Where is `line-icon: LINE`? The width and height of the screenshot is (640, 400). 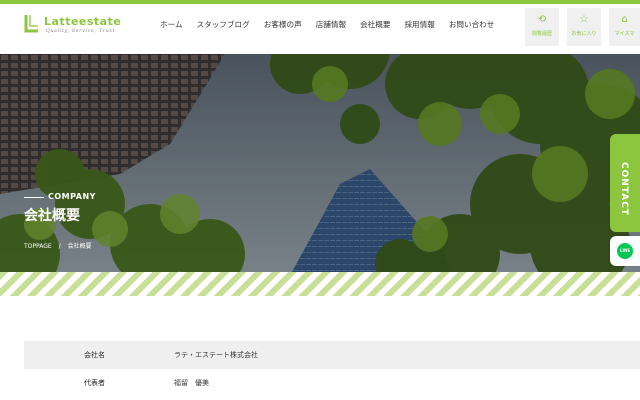
line-icon: LINE is located at coordinates (625, 251).